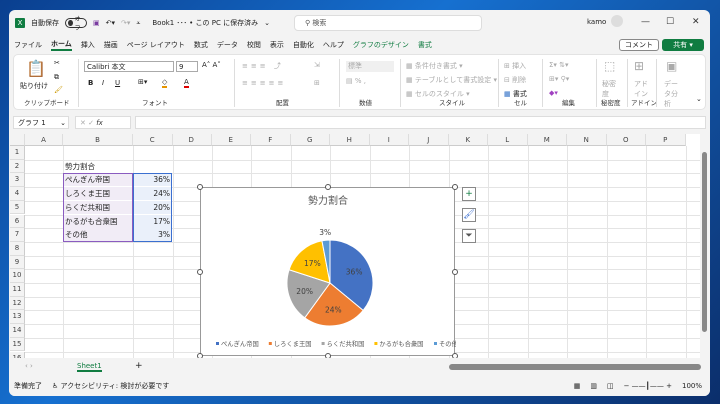  What do you see at coordinates (90, 83) in the screenshot?
I see `bold-button: B` at bounding box center [90, 83].